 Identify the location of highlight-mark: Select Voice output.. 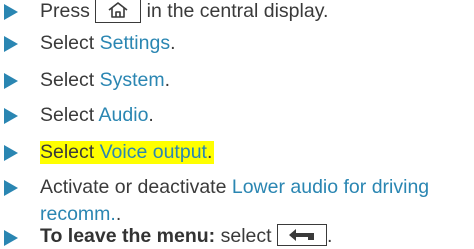
(127, 152).